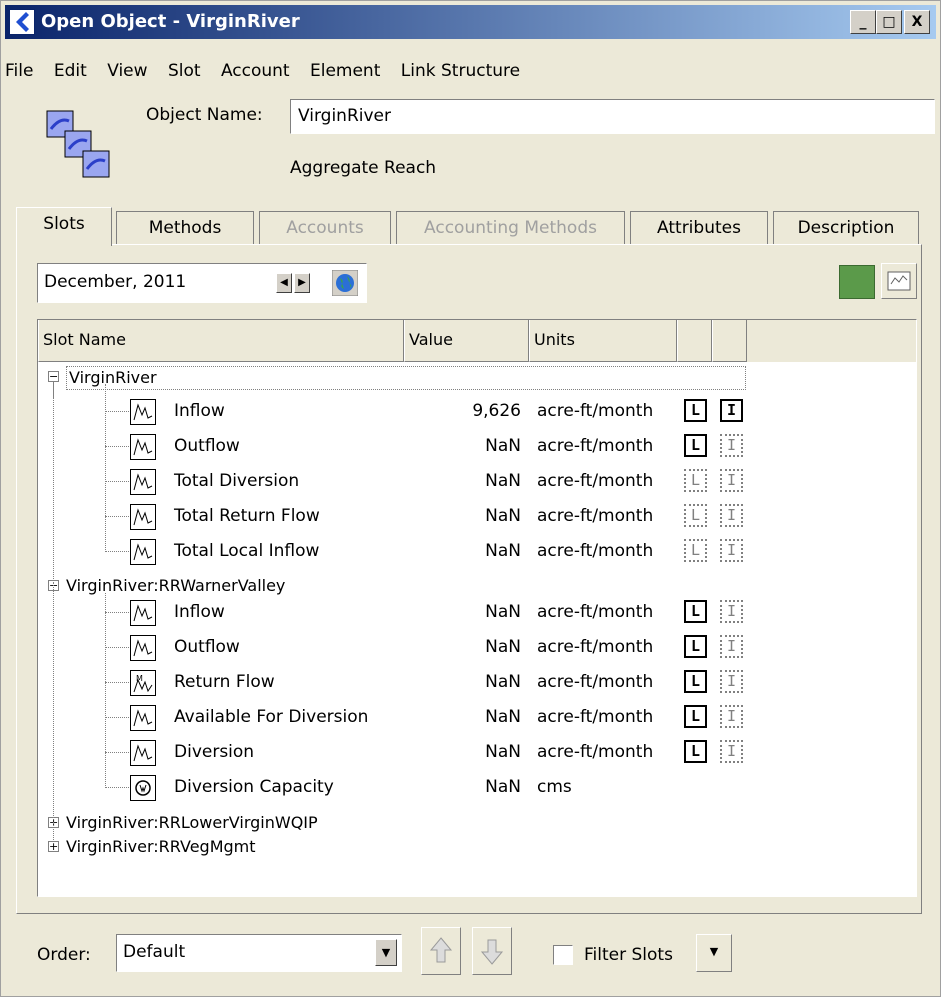  Describe the element at coordinates (184, 71) in the screenshot. I see `menu-slot: Slot` at that location.